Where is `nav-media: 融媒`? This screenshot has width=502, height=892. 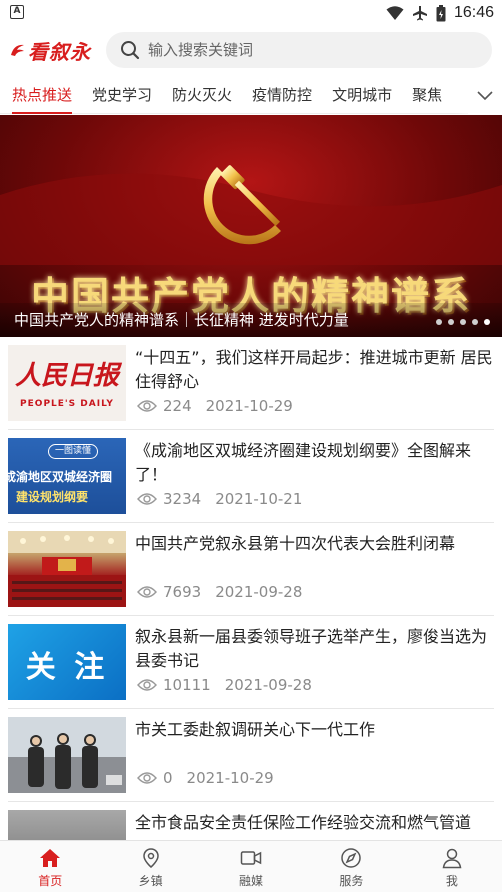 nav-media: 融媒 is located at coordinates (251, 866).